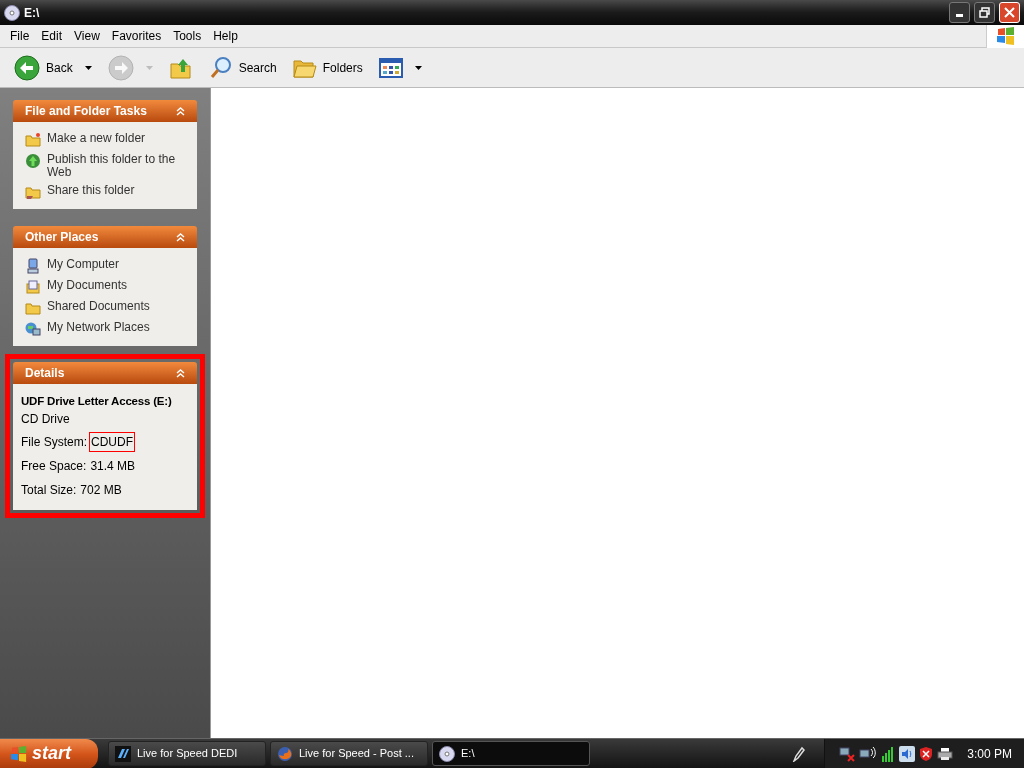 The width and height of the screenshot is (1024, 768). I want to click on drive-name: UDF Drive Letter Access (E:), so click(96, 401).